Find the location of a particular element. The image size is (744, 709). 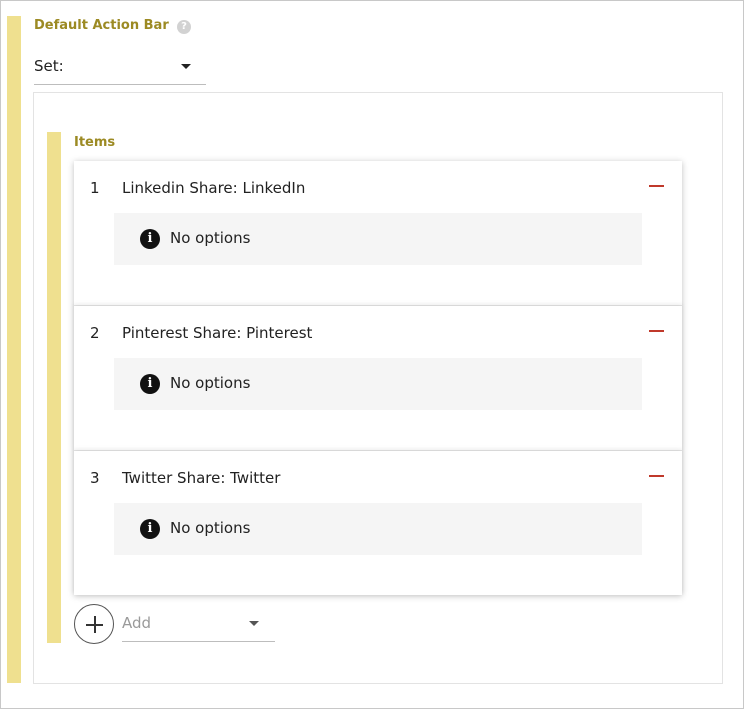

items-accent-bar is located at coordinates (54, 387).